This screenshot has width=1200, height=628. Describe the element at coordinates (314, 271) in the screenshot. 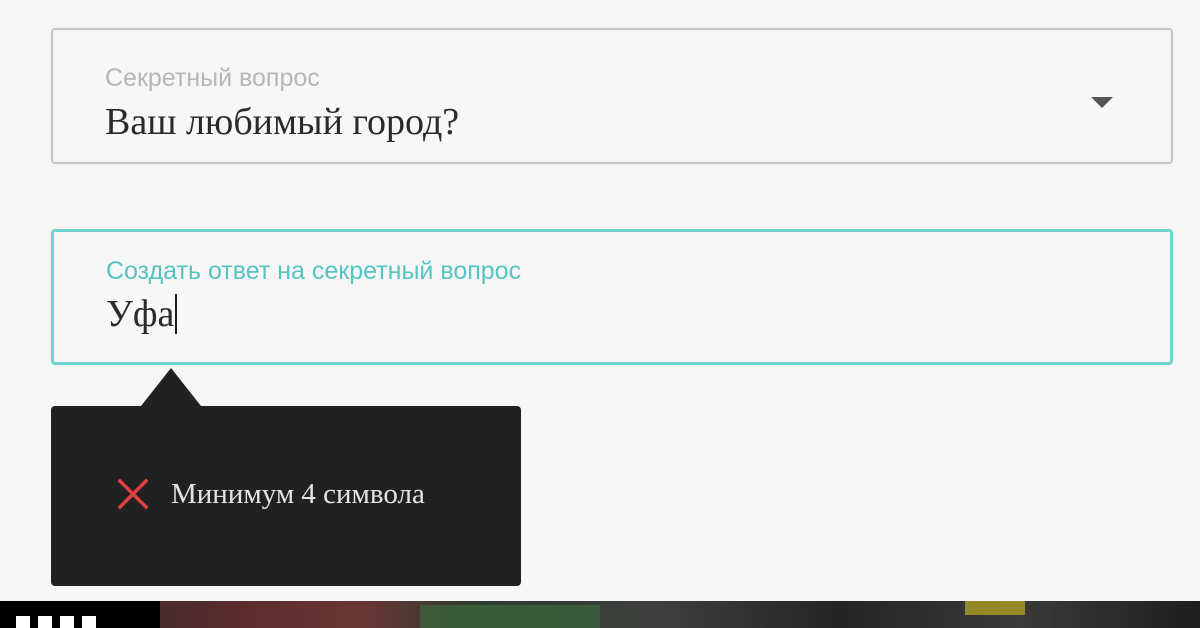

I see `secret-answer-label: Создать ответ на секретный вопрос` at that location.